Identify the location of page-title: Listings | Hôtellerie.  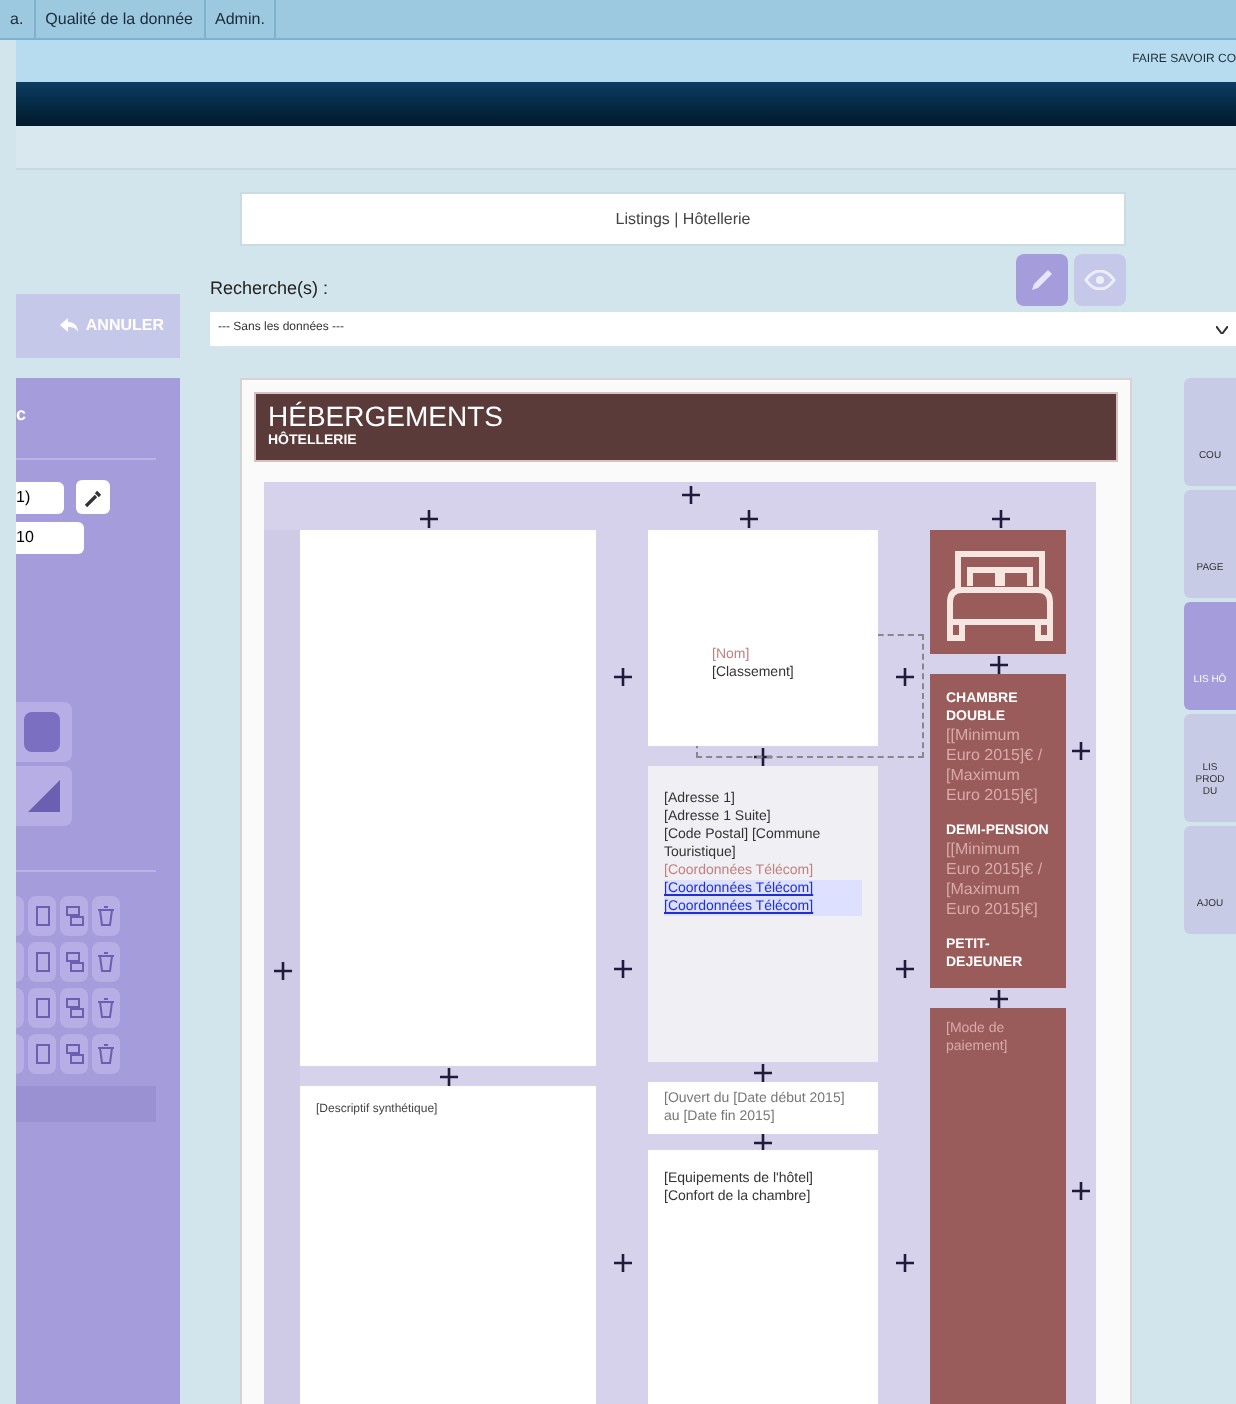
(683, 219).